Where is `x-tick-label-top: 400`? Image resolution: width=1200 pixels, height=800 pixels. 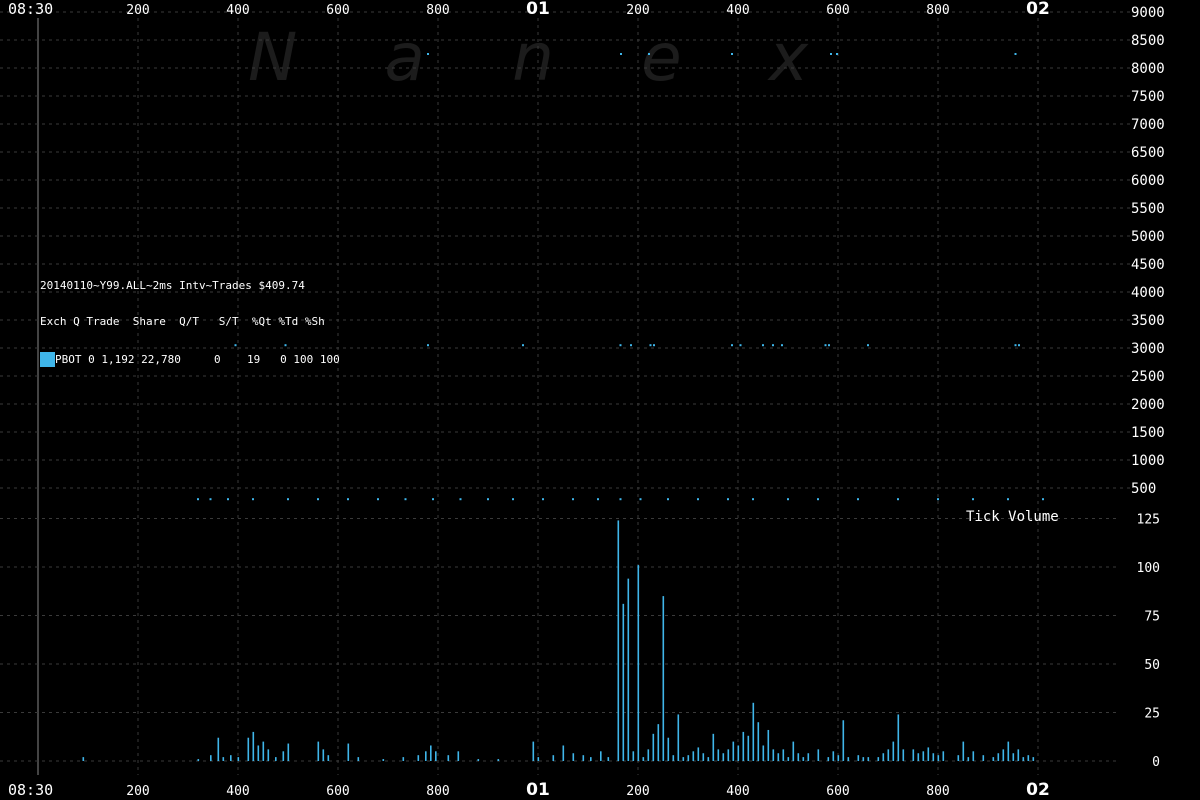 x-tick-label-top: 400 is located at coordinates (737, 10).